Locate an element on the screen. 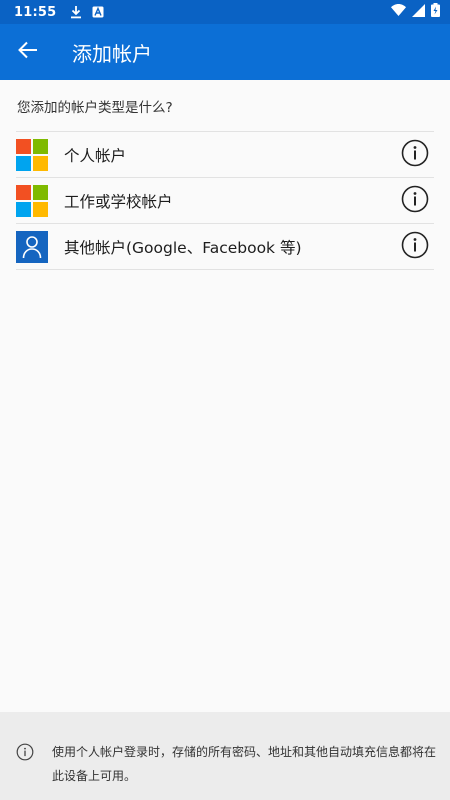 The image size is (450, 800). account-option-label: 其他帐户(Google、Facebook 等) is located at coordinates (183, 247).